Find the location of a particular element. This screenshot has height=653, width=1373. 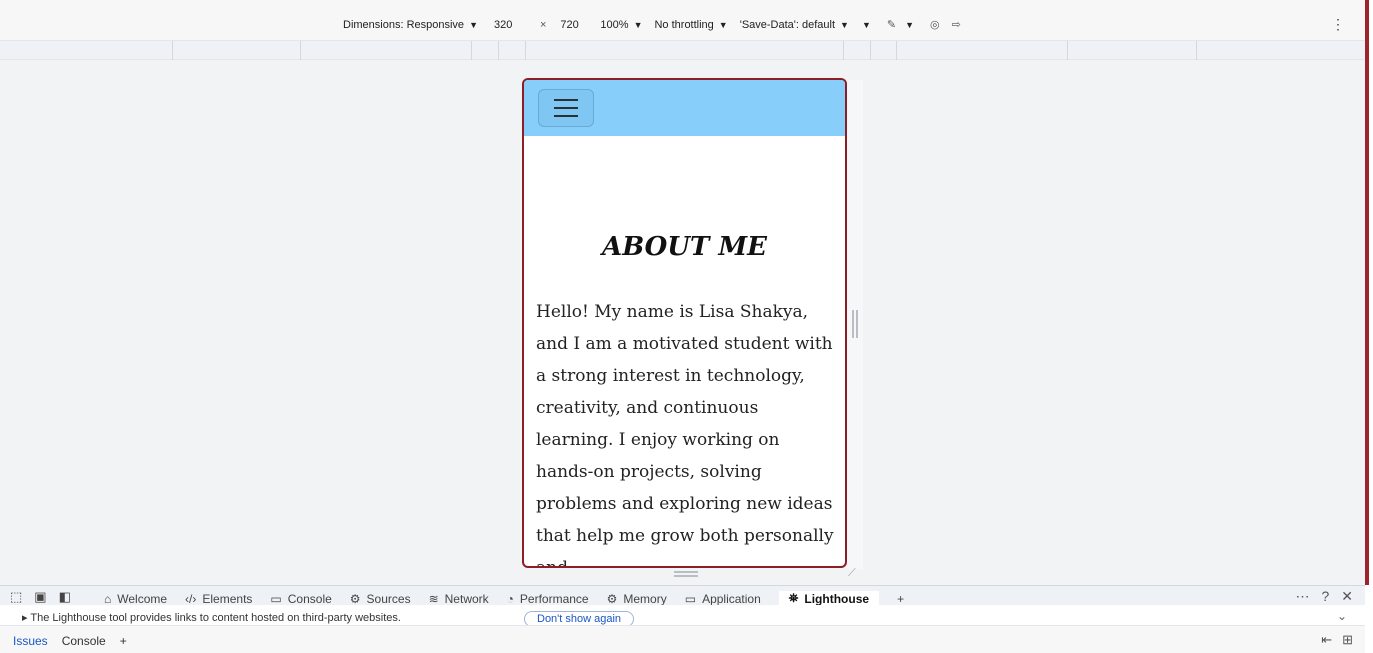

close-icon: ✕ is located at coordinates (1347, 596).